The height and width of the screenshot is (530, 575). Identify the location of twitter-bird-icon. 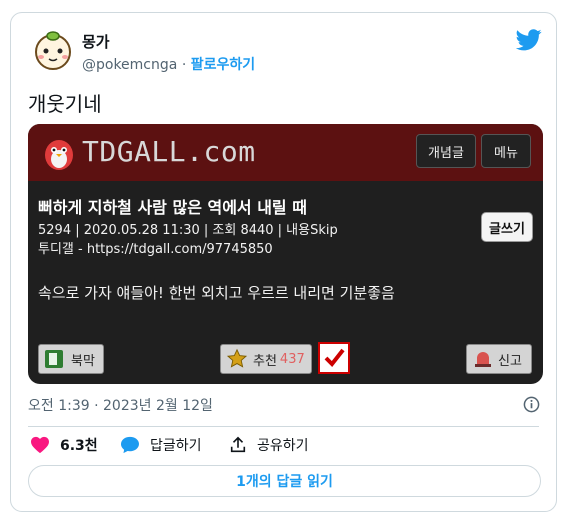
(529, 40).